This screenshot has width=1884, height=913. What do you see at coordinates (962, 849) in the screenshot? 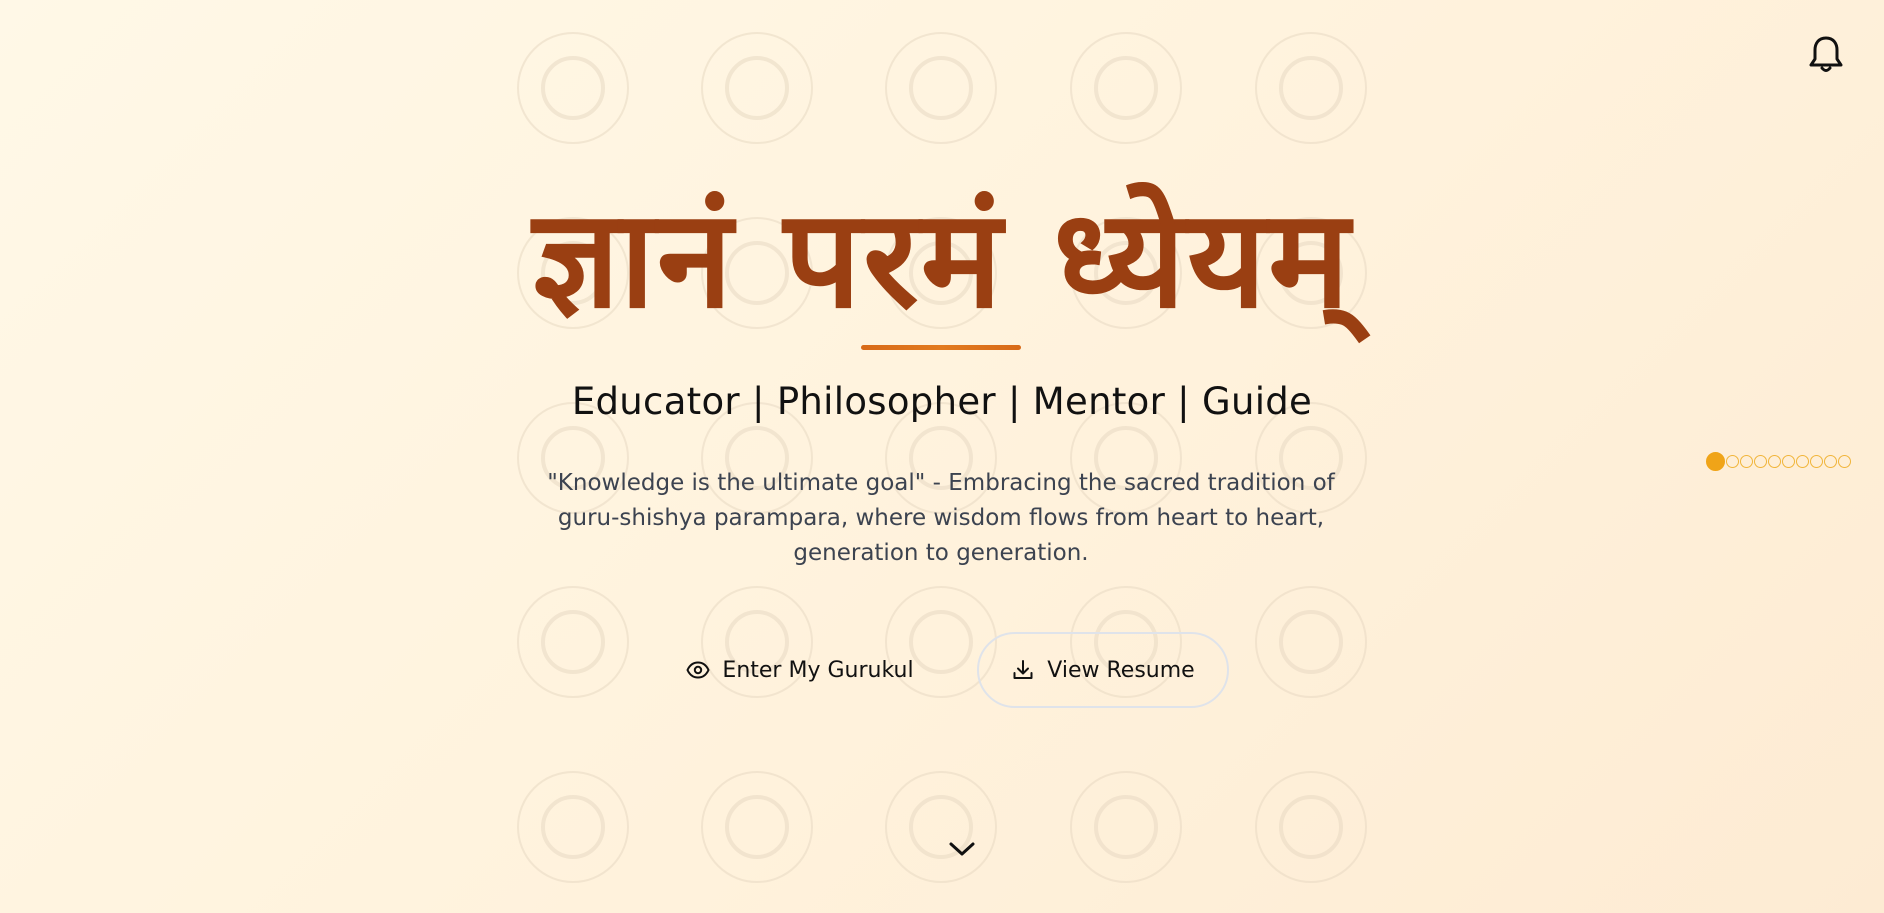
I see `chevron-down-icon` at bounding box center [962, 849].